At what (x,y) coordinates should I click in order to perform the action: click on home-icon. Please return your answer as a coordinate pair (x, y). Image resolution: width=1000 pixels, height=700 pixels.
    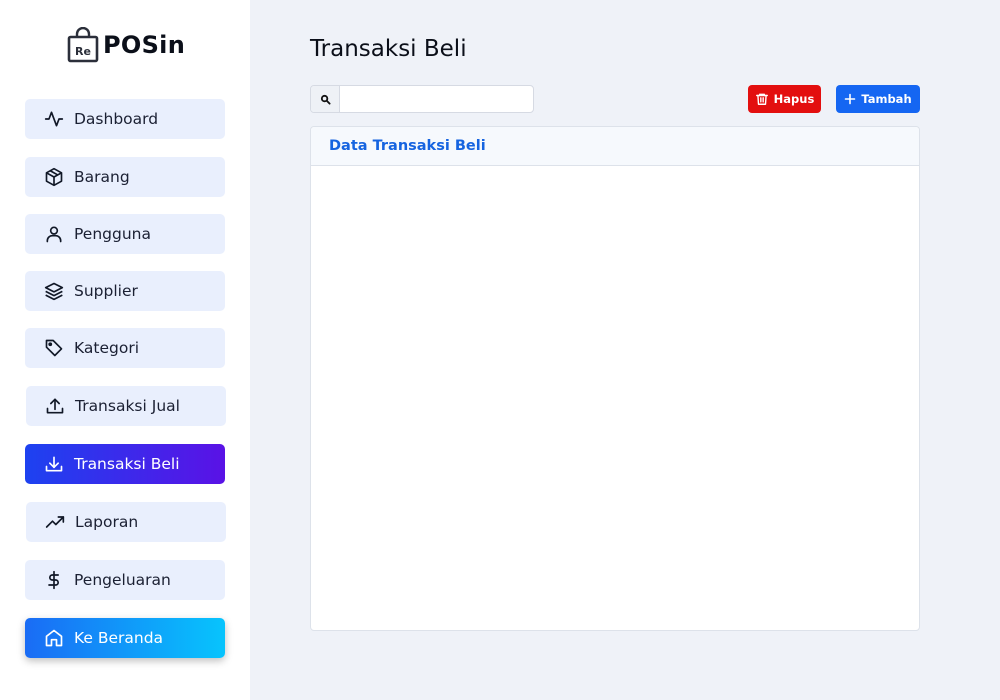
    Looking at the image, I should click on (54, 638).